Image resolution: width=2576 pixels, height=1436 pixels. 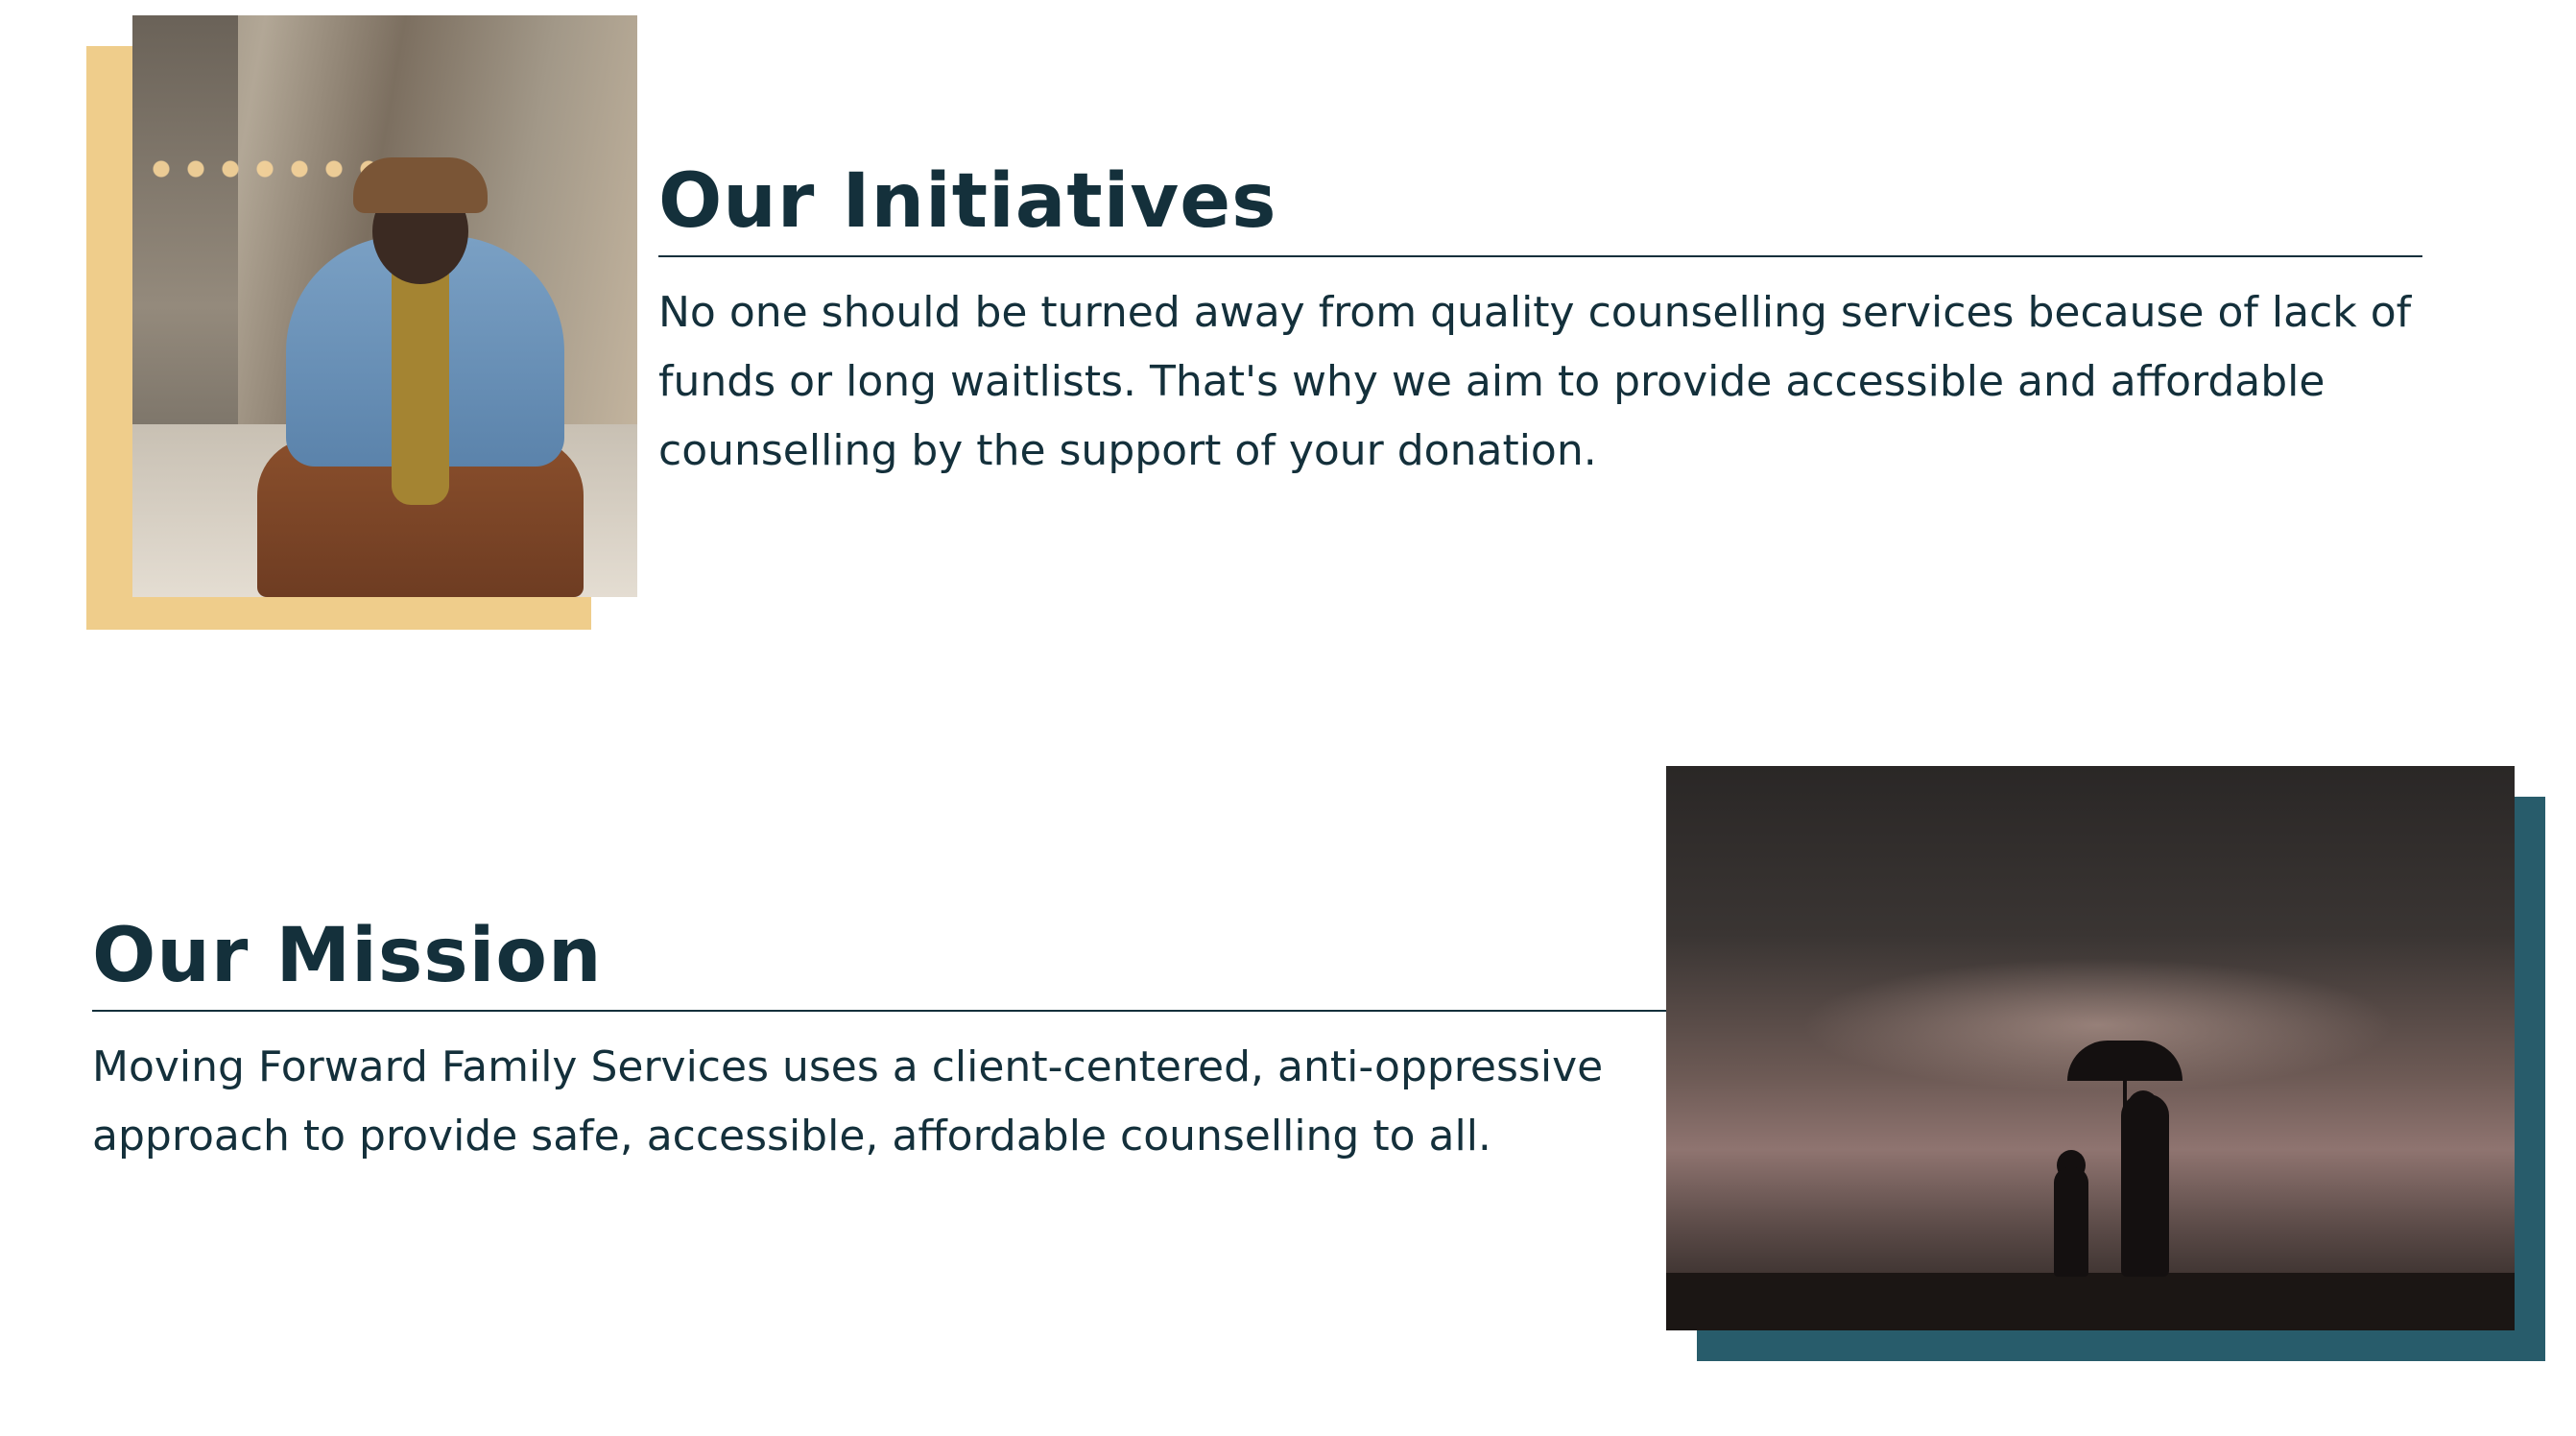 I want to click on mission-photo, so click(x=2090, y=1048).